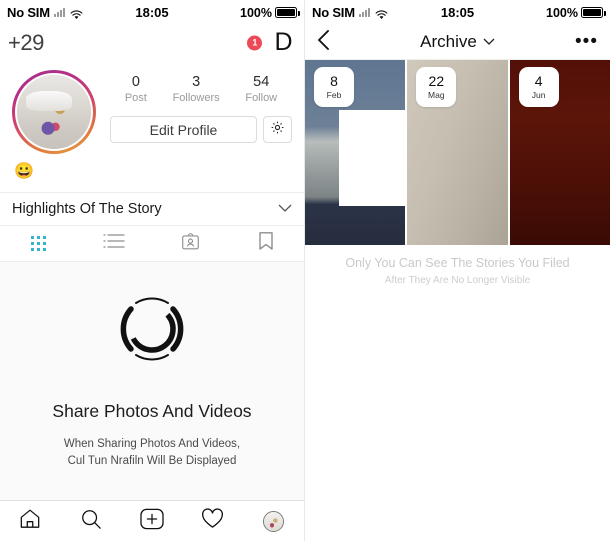 This screenshot has width=610, height=541. What do you see at coordinates (287, 12) in the screenshot?
I see `battery-icon` at bounding box center [287, 12].